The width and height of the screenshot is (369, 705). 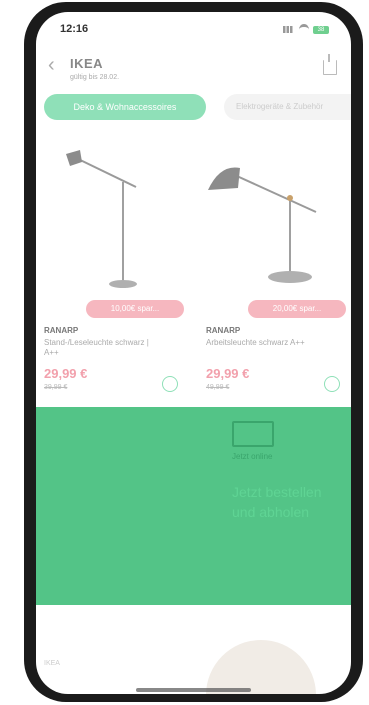 I want to click on product-description: Stand-/Leseleuchte schwarz | A++, so click(x=96, y=347).